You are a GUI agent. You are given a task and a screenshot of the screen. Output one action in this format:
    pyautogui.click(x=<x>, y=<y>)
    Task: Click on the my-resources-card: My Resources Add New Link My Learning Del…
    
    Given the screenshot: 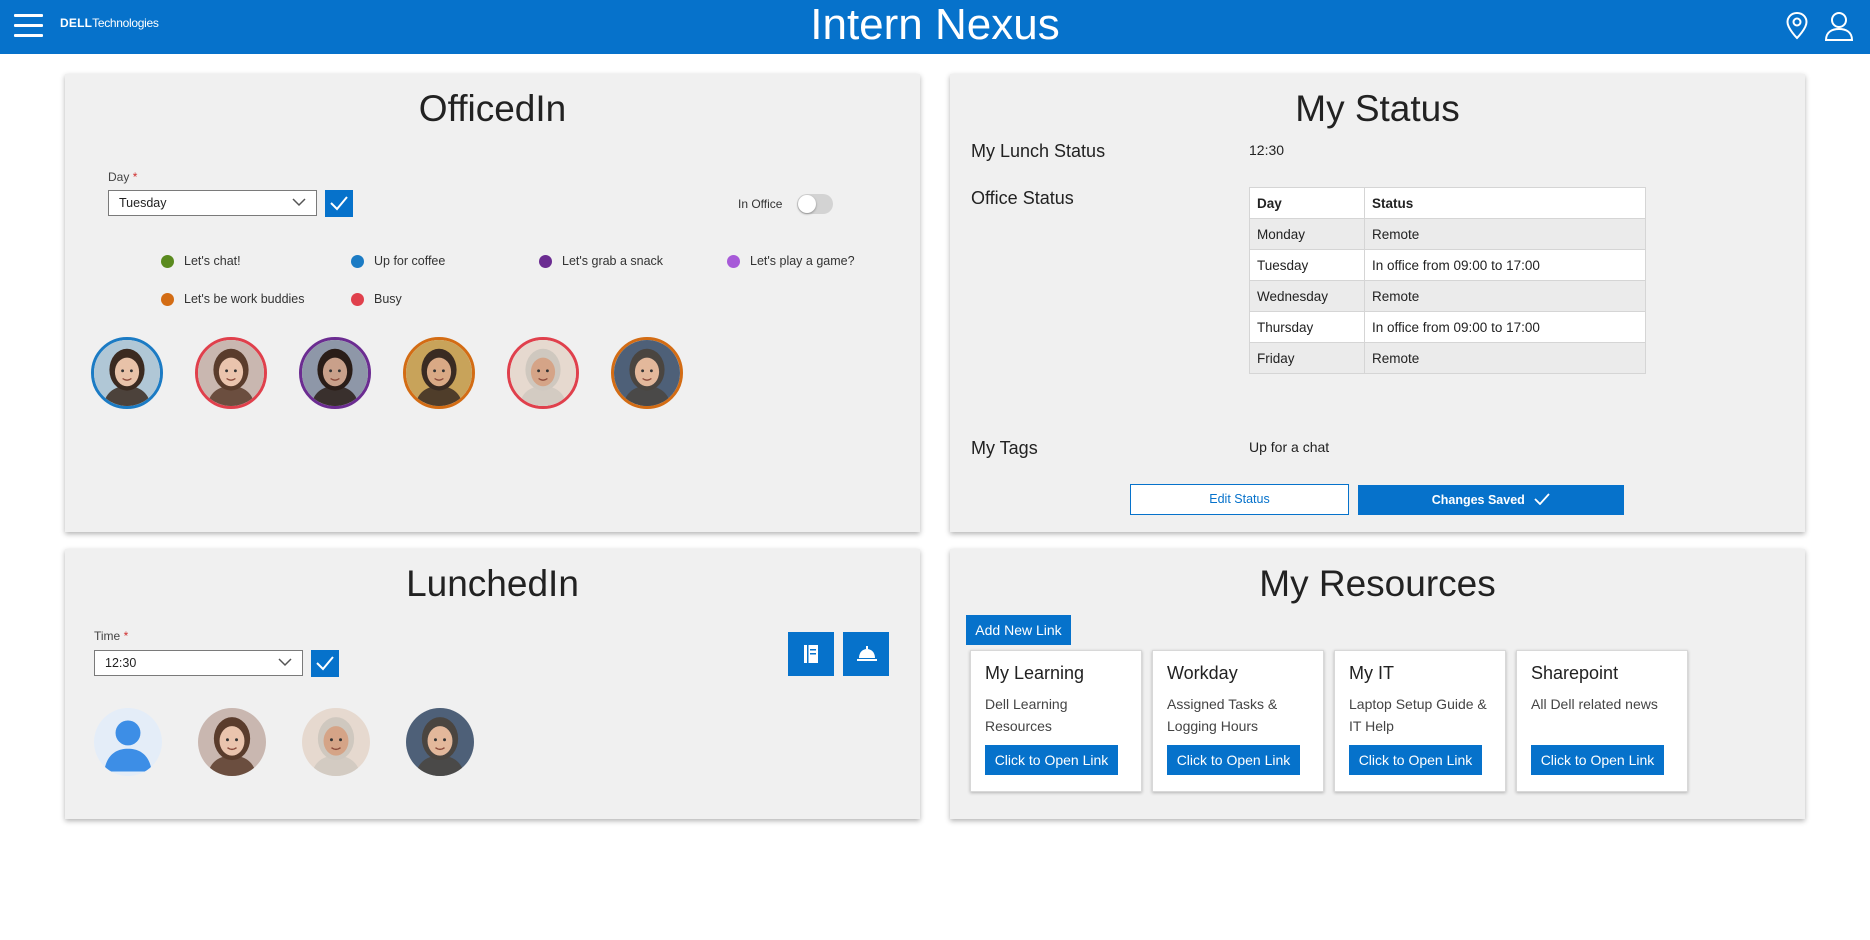 What is the action you would take?
    pyautogui.click(x=1377, y=684)
    